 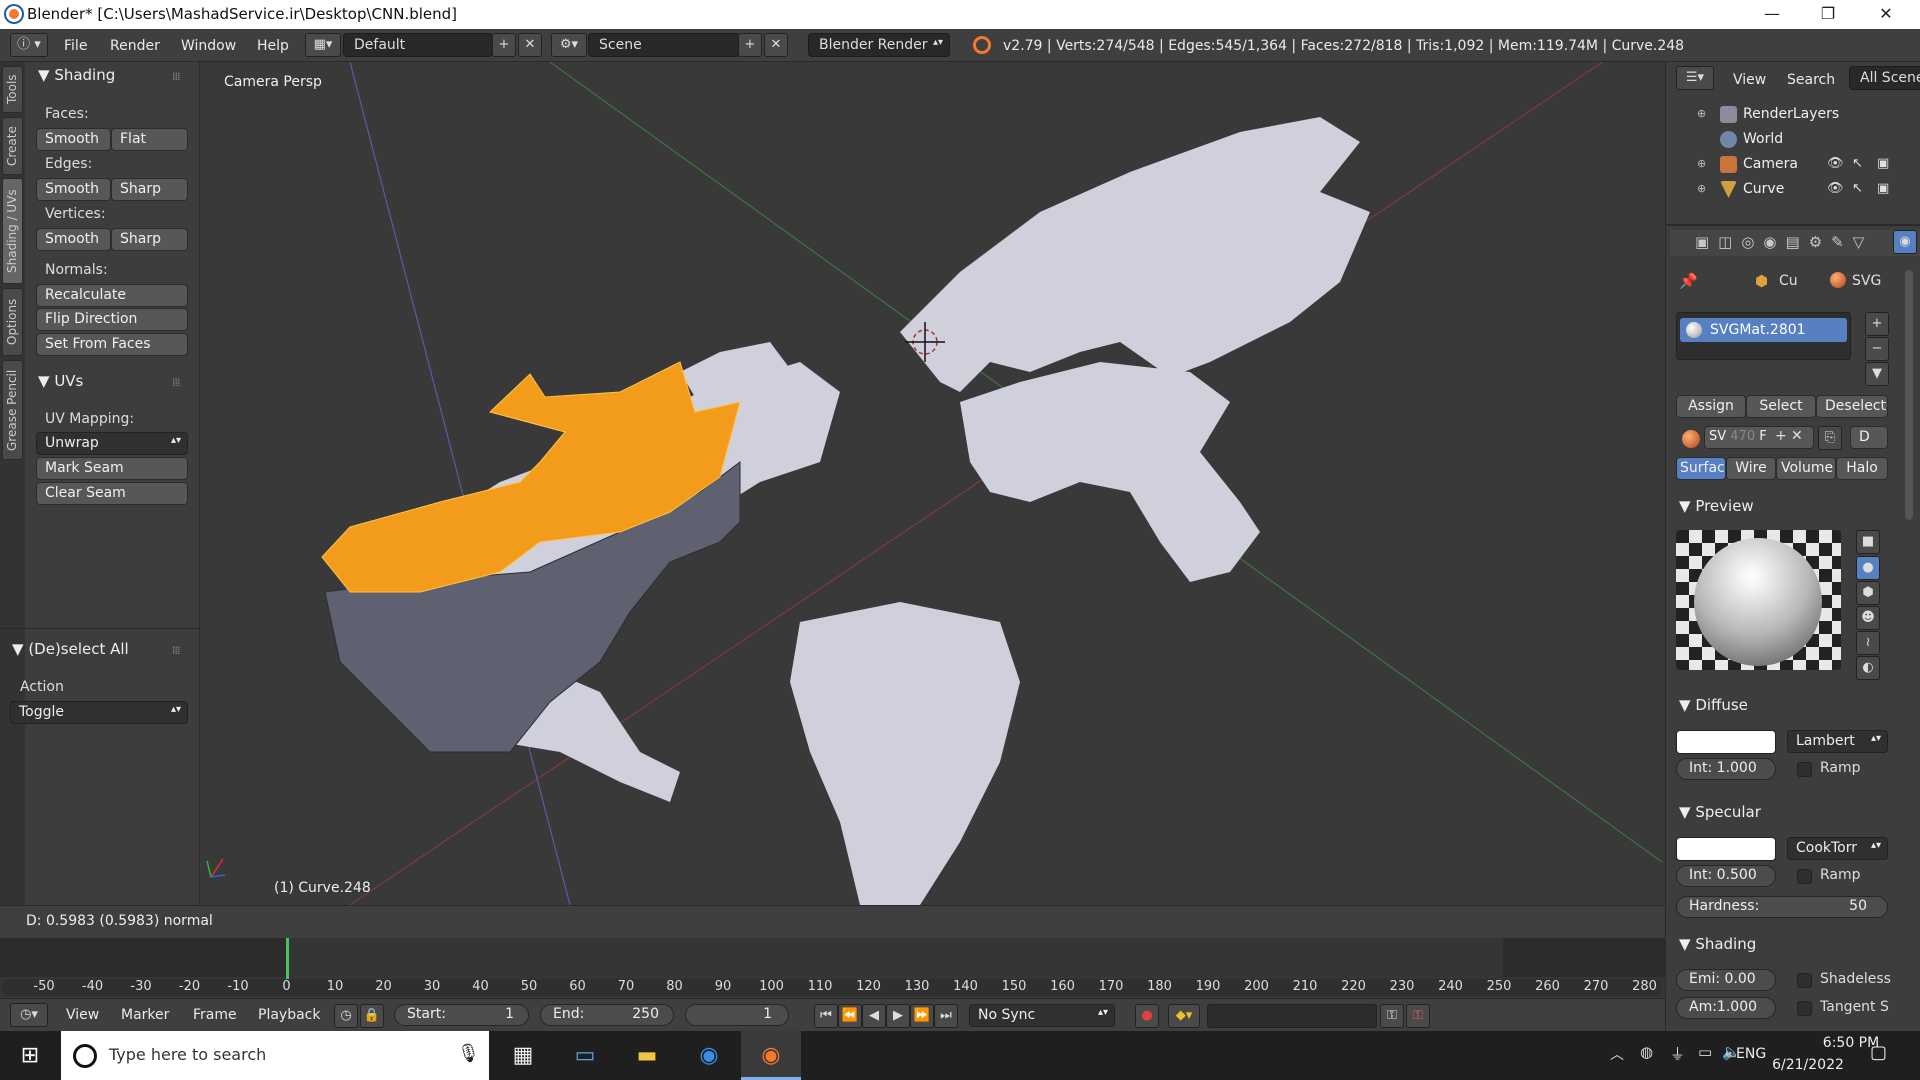 What do you see at coordinates (1726, 769) in the screenshot?
I see `diffuse-intensity-field: Int: 1.000` at bounding box center [1726, 769].